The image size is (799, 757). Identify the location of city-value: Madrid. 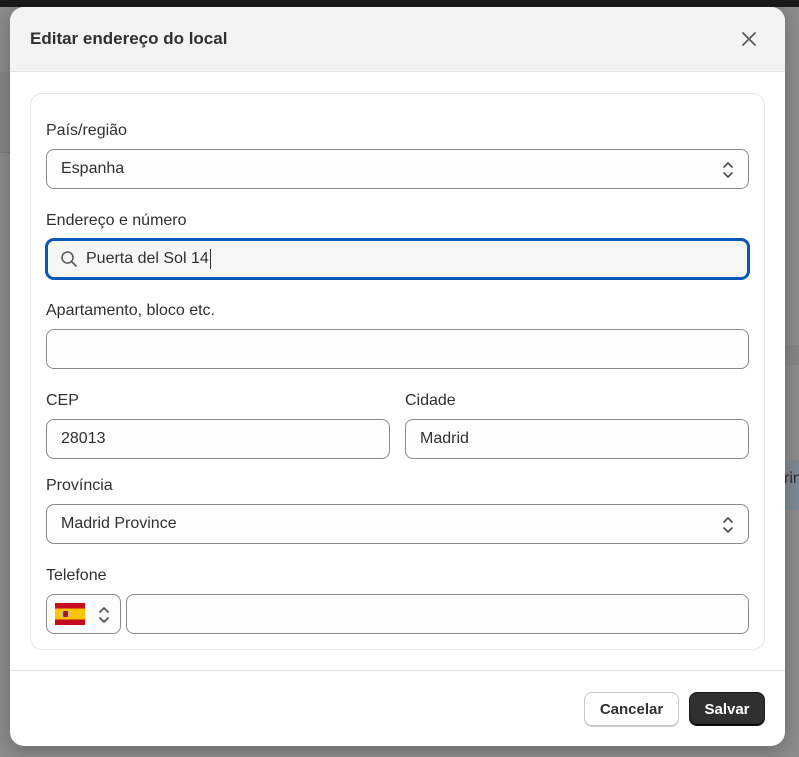
(444, 438).